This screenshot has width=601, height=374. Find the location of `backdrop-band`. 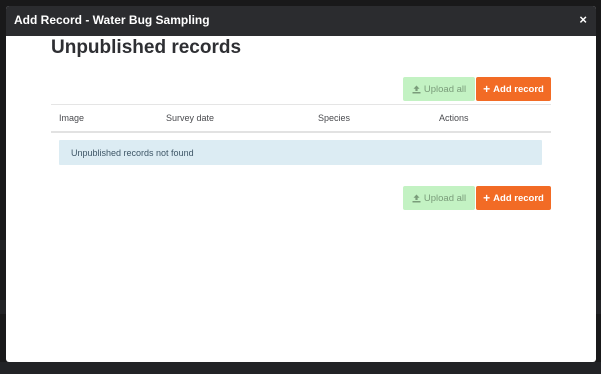

backdrop-band is located at coordinates (300, 368).